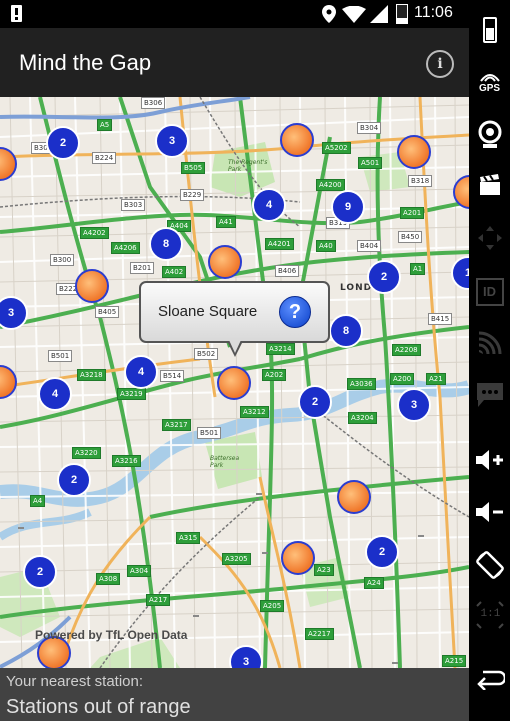 This screenshot has height=721, width=510. I want to click on emulator-side-bar: GPS ID 1:1, so click(489, 360).